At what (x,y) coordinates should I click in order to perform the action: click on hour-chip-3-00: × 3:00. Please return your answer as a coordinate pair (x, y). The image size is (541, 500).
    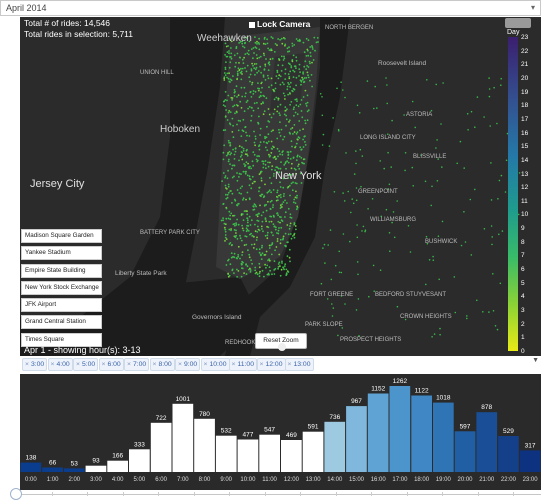
    Looking at the image, I should click on (35, 364).